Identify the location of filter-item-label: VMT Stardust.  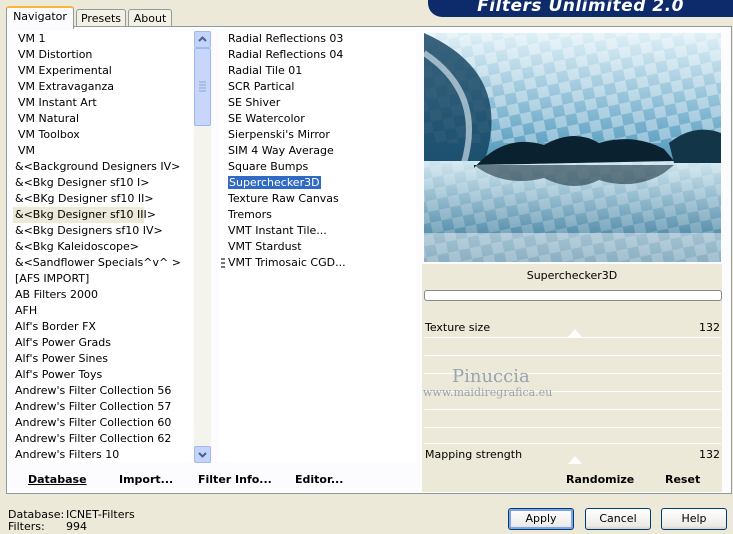
(265, 246).